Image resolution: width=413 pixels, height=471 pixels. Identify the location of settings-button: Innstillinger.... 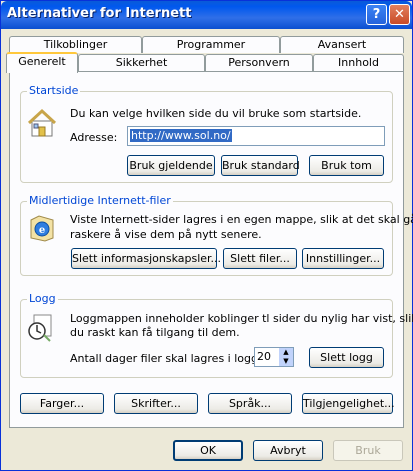
(343, 258).